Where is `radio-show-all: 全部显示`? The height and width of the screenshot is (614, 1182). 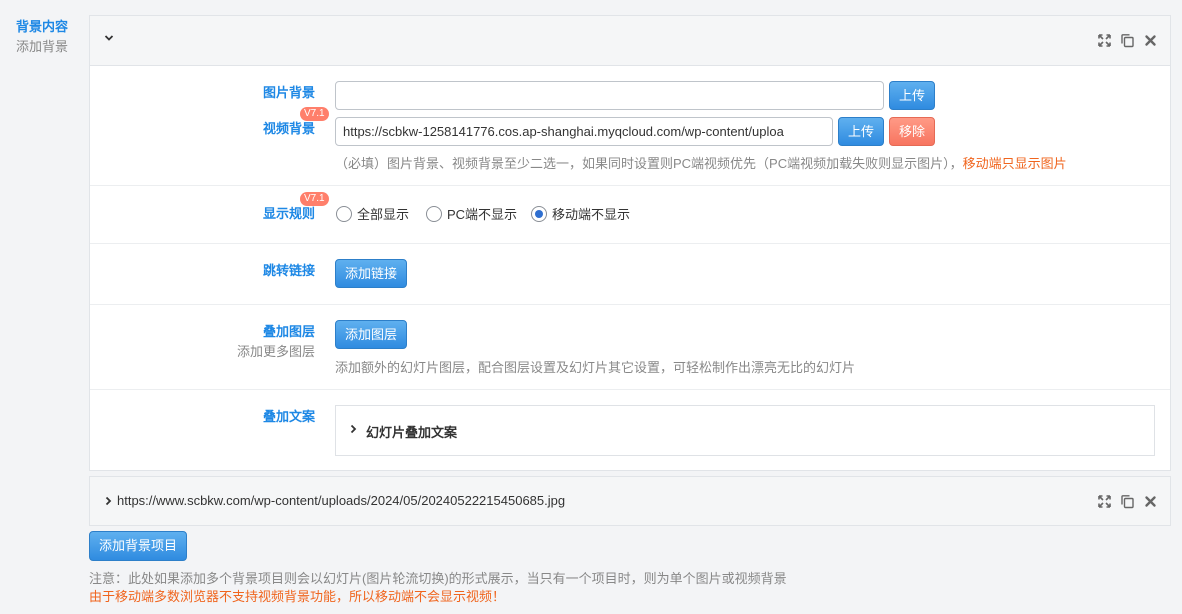 radio-show-all: 全部显示 is located at coordinates (372, 213).